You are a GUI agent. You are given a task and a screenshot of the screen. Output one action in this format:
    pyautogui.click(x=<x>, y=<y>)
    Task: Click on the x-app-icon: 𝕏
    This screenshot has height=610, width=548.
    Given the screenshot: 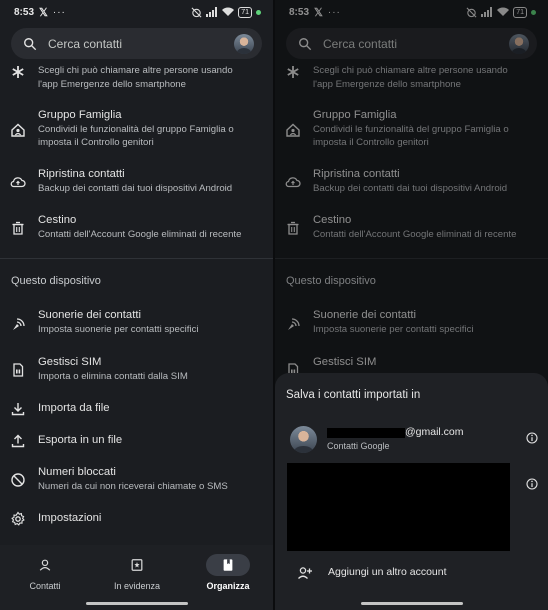 What is the action you would take?
    pyautogui.click(x=43, y=12)
    